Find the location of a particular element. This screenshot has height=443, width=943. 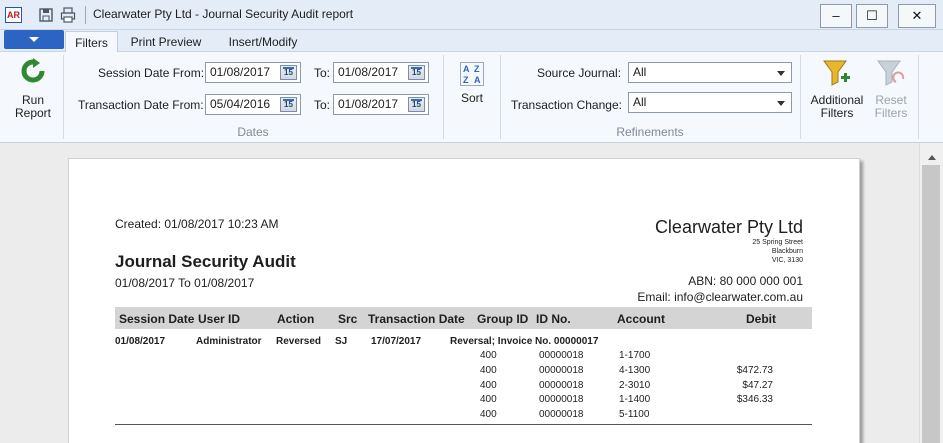

additional-filters-button: Additional Filters is located at coordinates (837, 88).